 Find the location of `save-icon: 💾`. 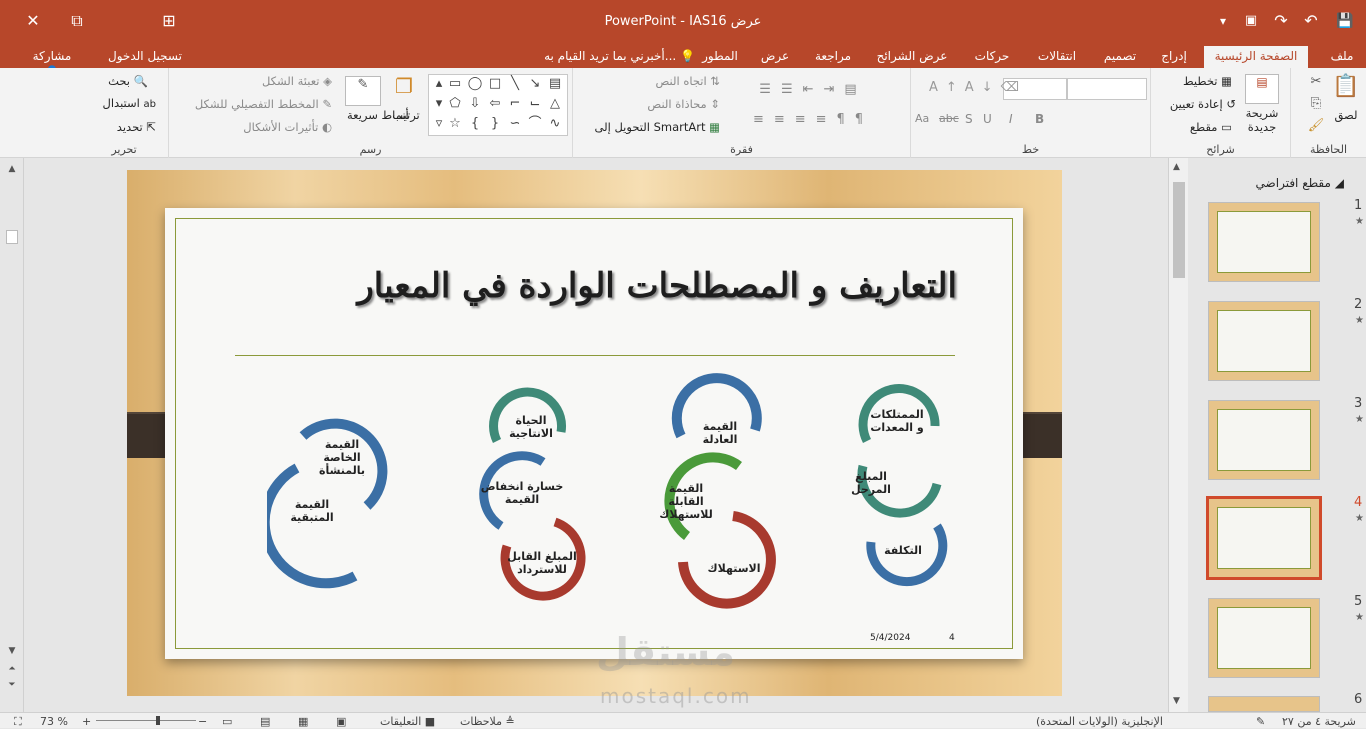

save-icon: 💾 is located at coordinates (1345, 21).